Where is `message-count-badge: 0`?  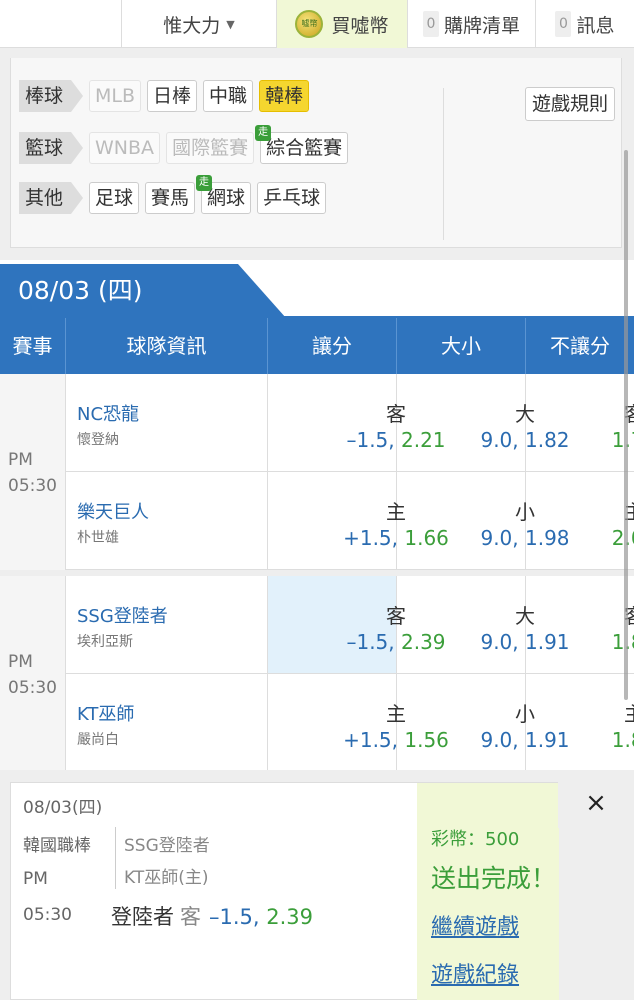 message-count-badge: 0 is located at coordinates (563, 24).